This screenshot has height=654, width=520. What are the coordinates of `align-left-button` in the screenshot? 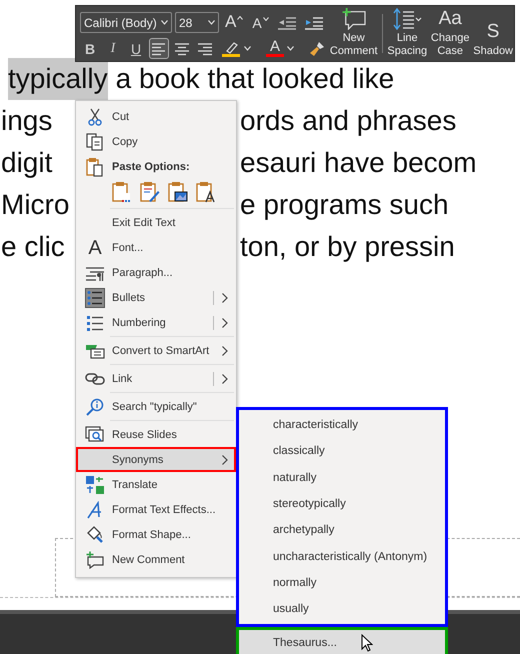 It's located at (159, 48).